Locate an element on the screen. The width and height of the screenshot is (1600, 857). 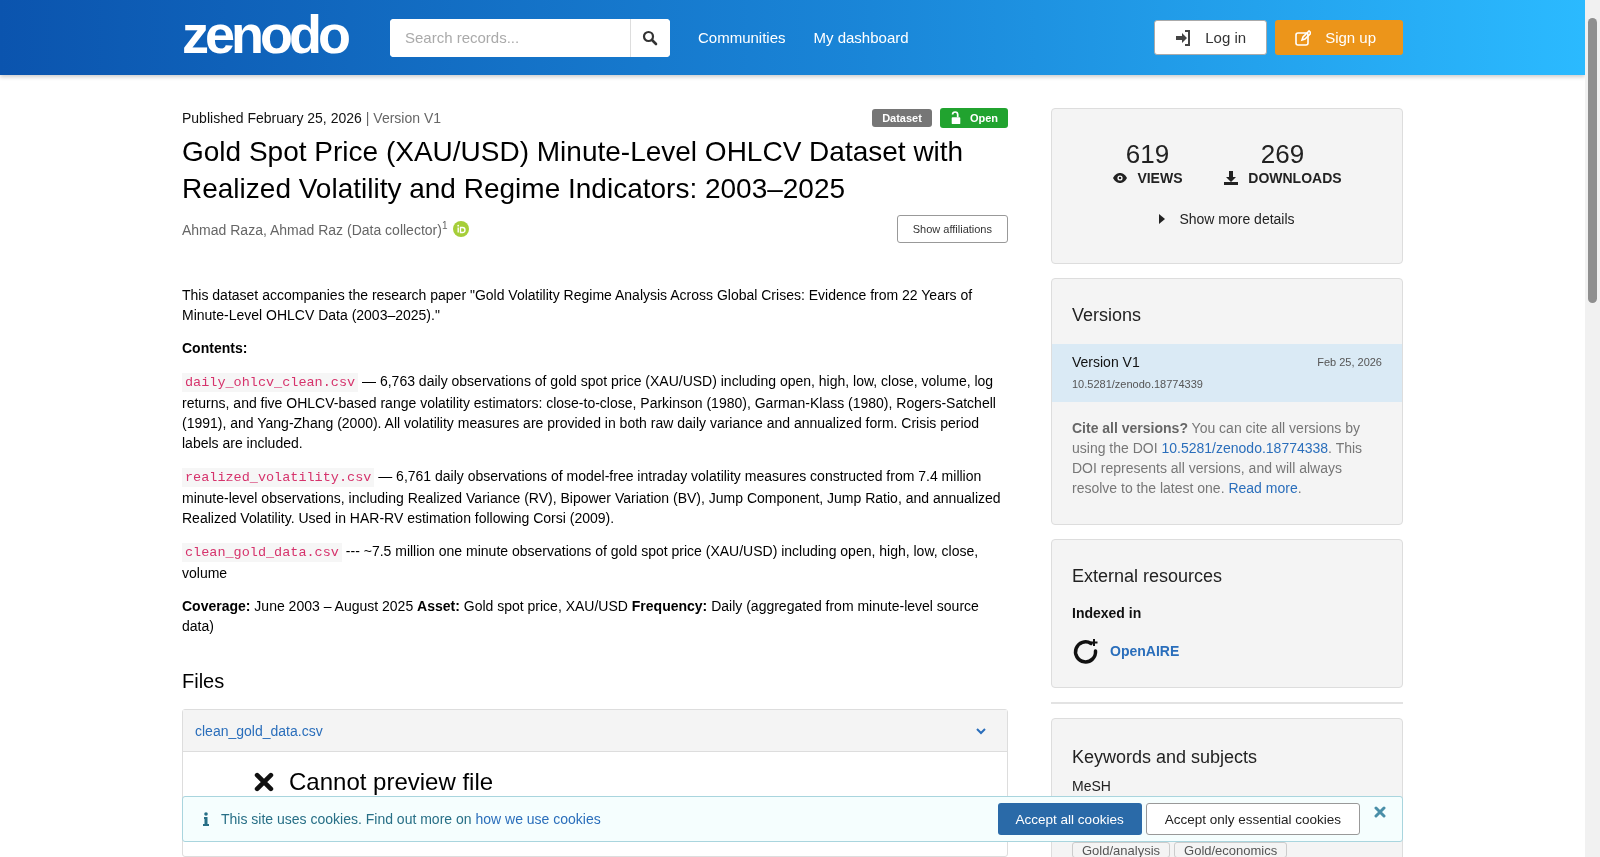
publication-date: Published February 25, 2026 is located at coordinates (272, 118).